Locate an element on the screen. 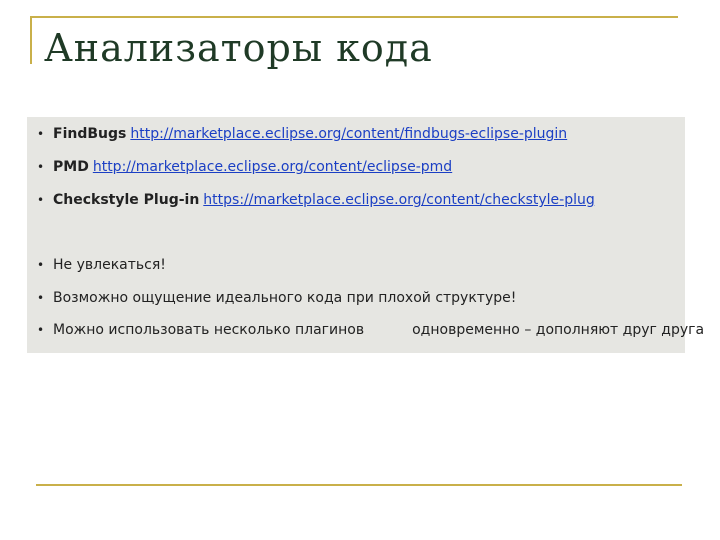 The height and width of the screenshot is (540, 720). slide-title: Анализаторы кода is located at coordinates (238, 48).